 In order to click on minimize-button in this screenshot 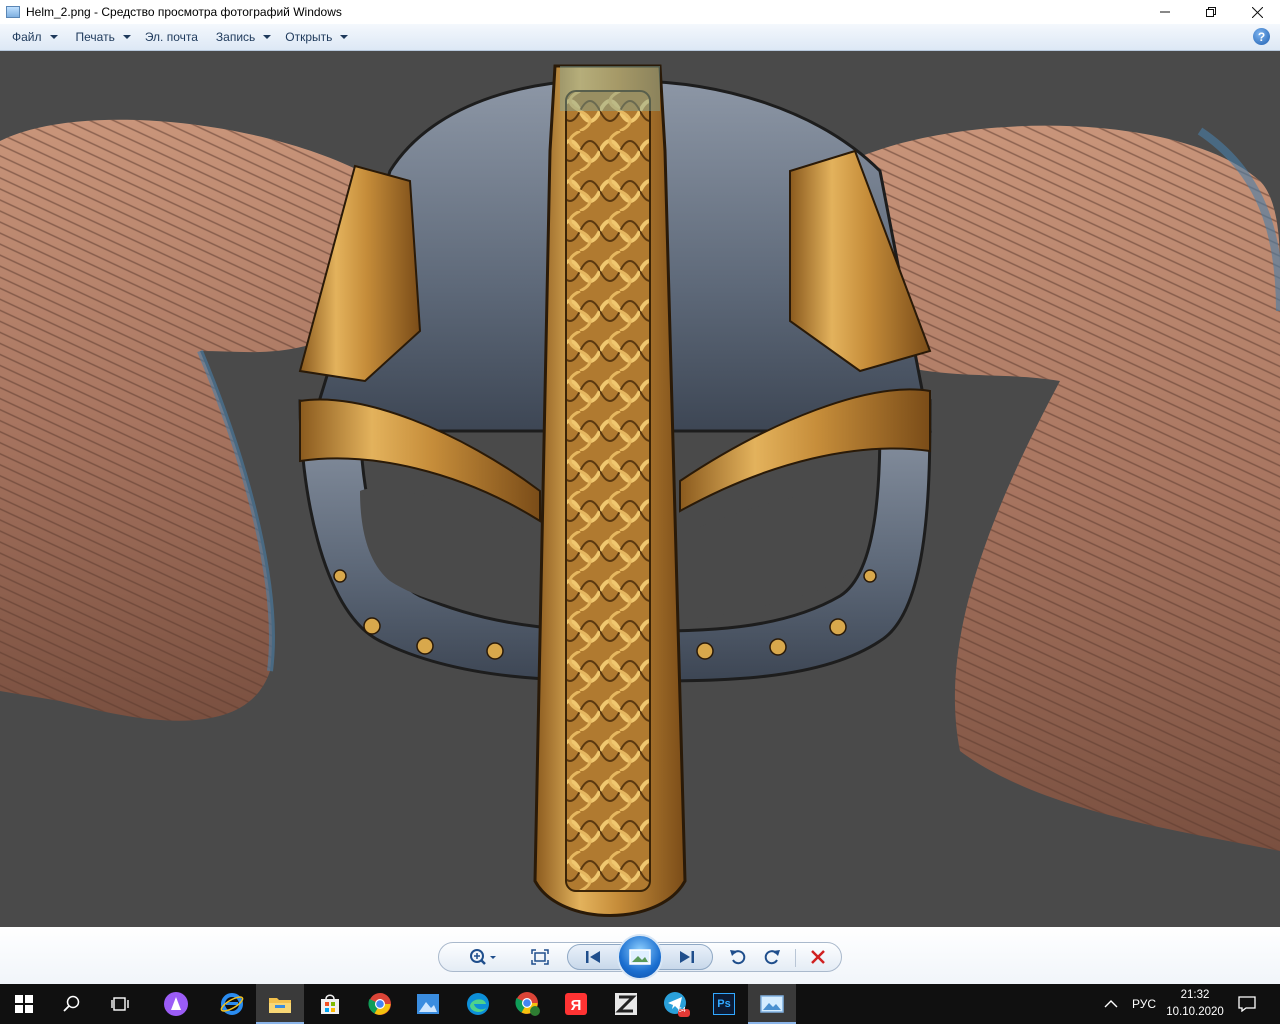, I will do `click(1165, 12)`.